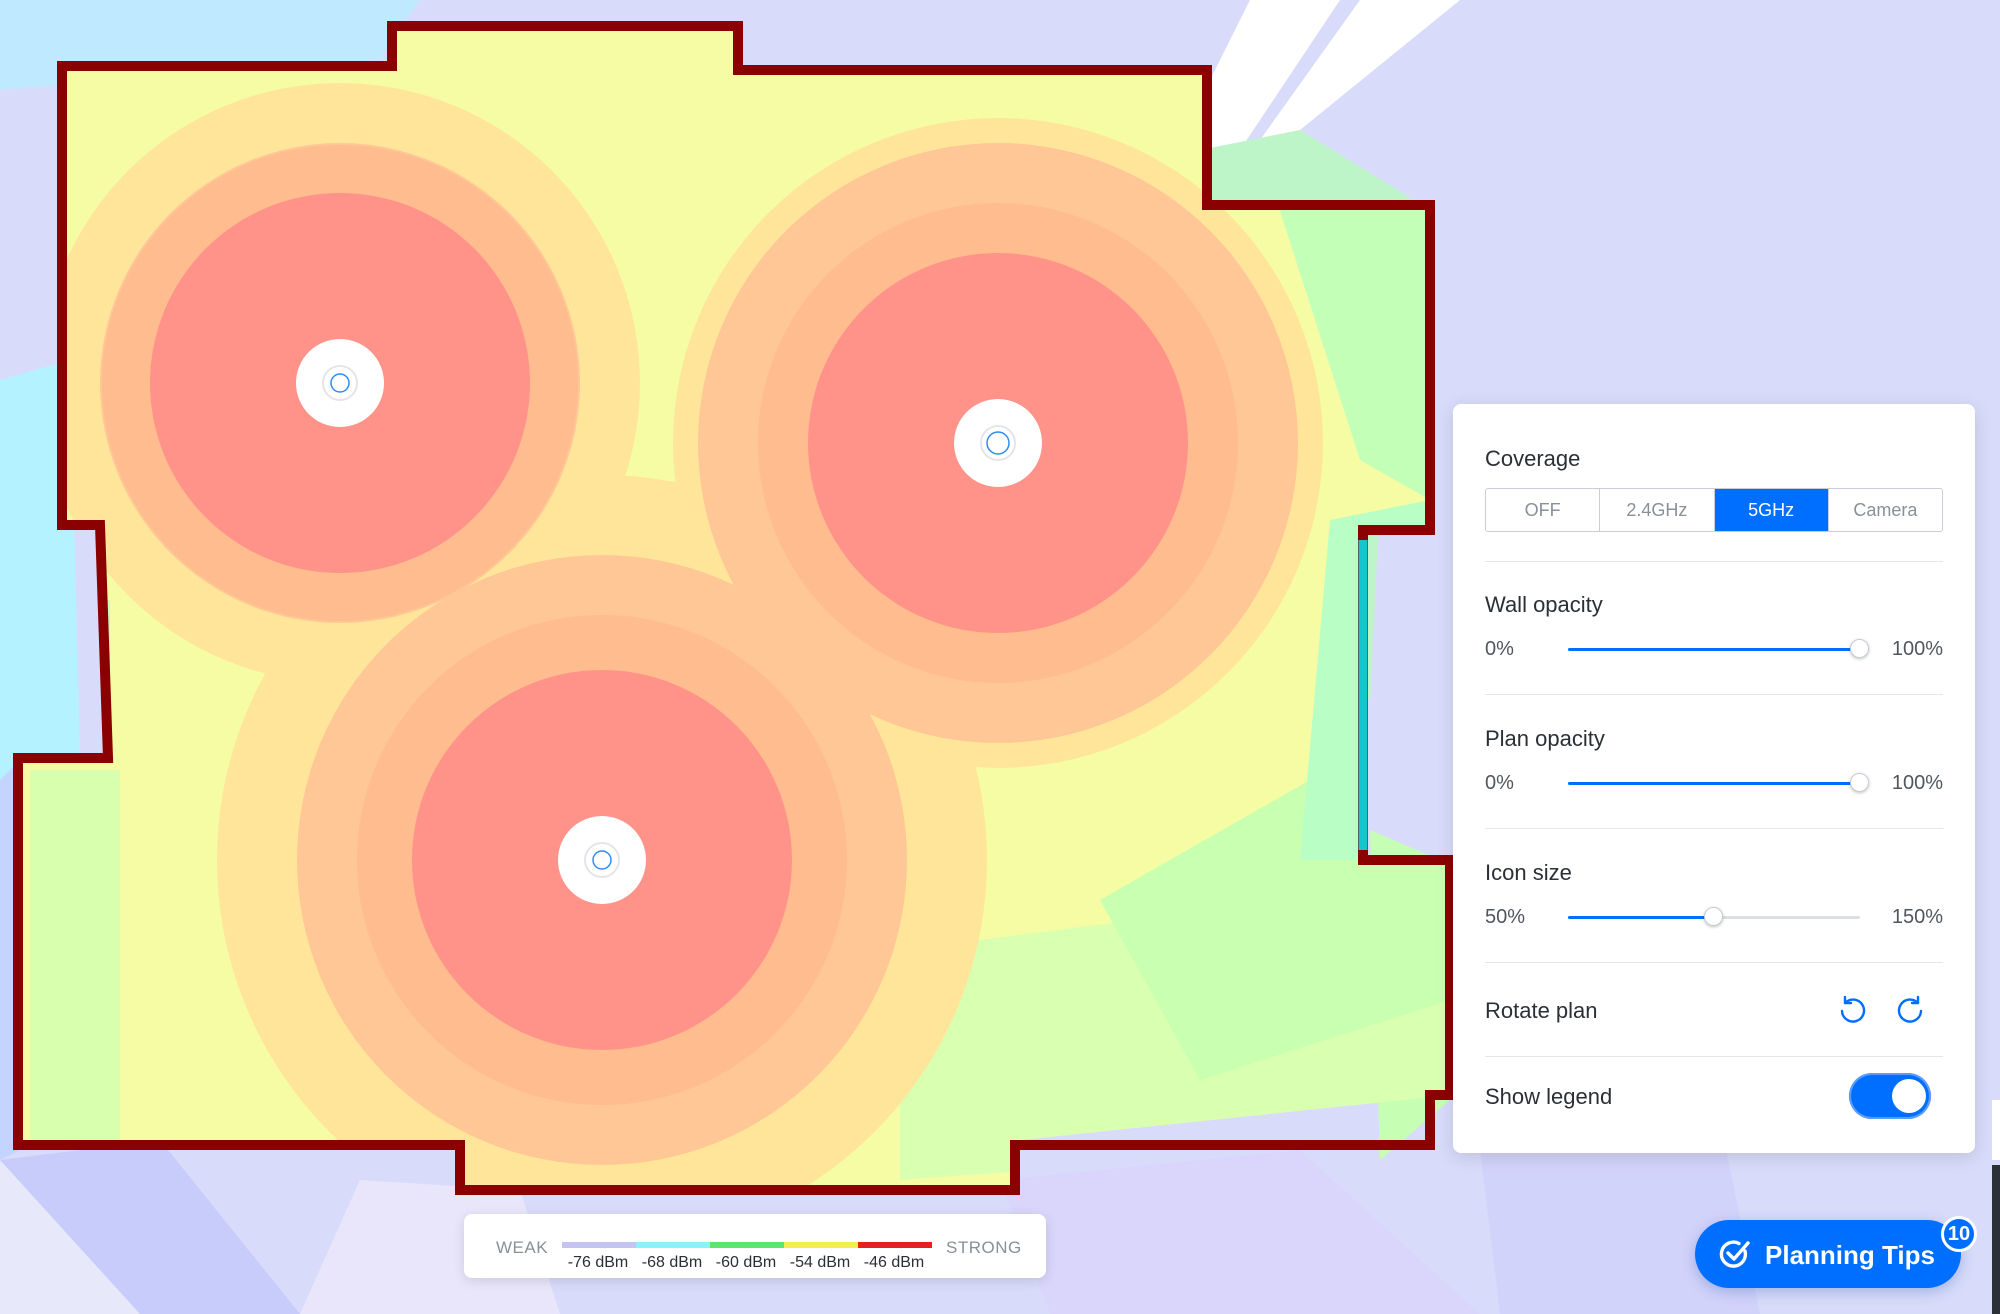  What do you see at coordinates (984, 1247) in the screenshot?
I see `legend-strong-label: STRONG` at bounding box center [984, 1247].